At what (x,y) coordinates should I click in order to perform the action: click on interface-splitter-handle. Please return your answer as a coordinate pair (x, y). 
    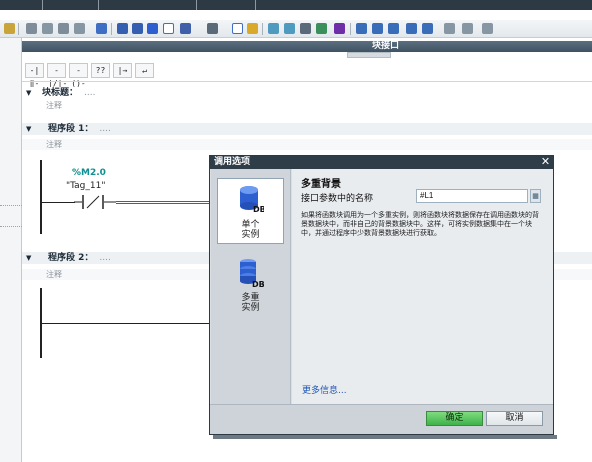
    Looking at the image, I should click on (369, 55).